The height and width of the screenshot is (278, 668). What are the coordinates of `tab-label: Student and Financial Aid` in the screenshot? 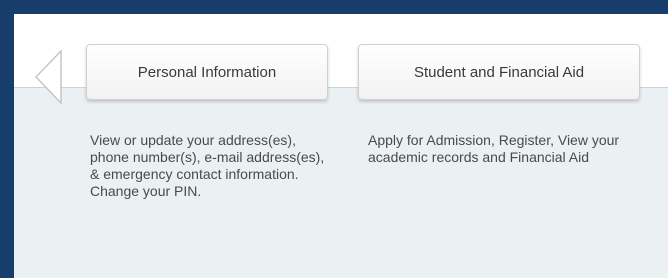 It's located at (499, 72).